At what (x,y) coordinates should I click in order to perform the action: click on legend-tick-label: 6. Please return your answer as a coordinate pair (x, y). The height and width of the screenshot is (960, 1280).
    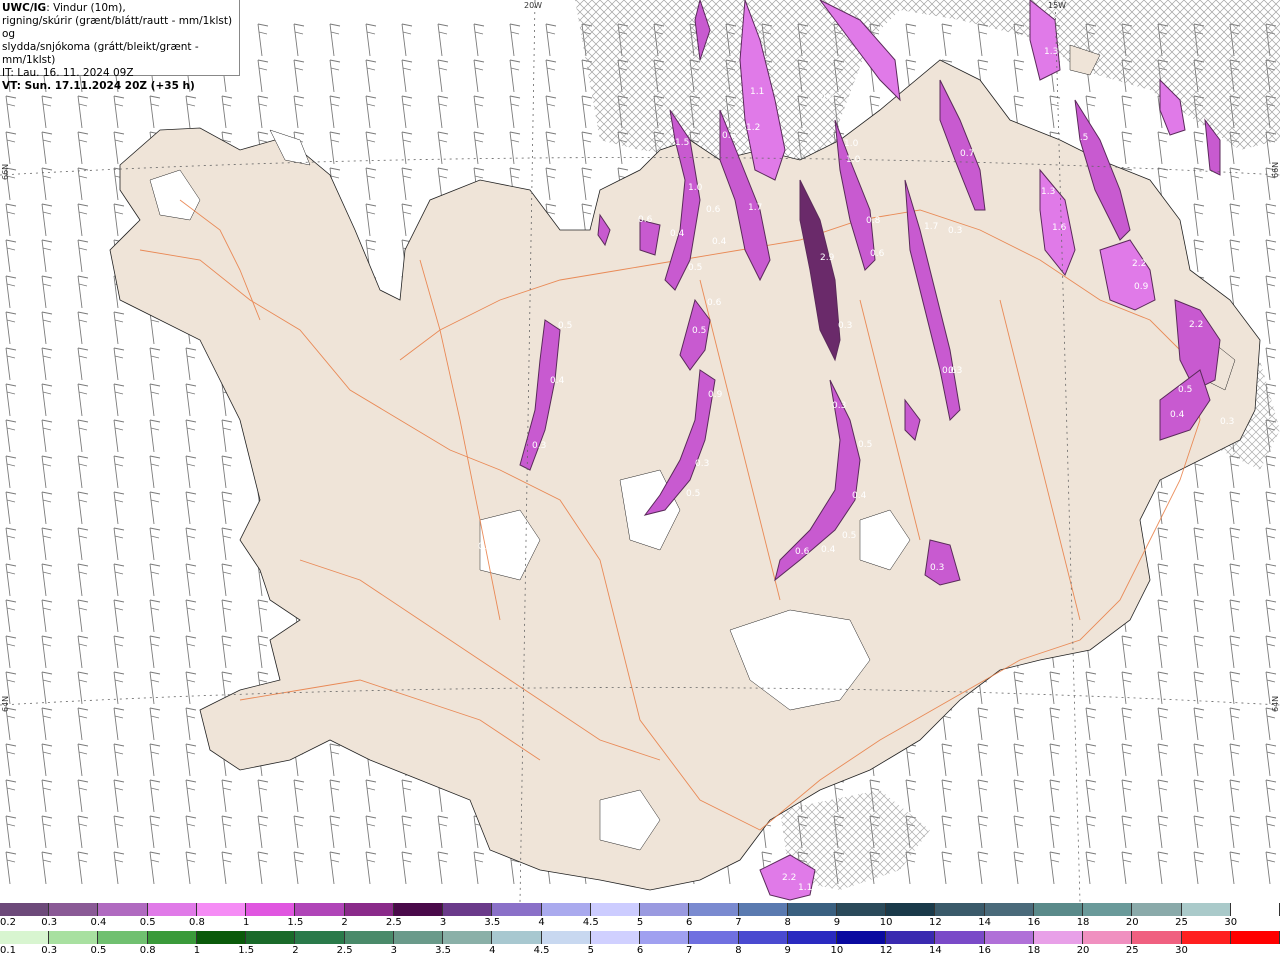
    Looking at the image, I should click on (640, 950).